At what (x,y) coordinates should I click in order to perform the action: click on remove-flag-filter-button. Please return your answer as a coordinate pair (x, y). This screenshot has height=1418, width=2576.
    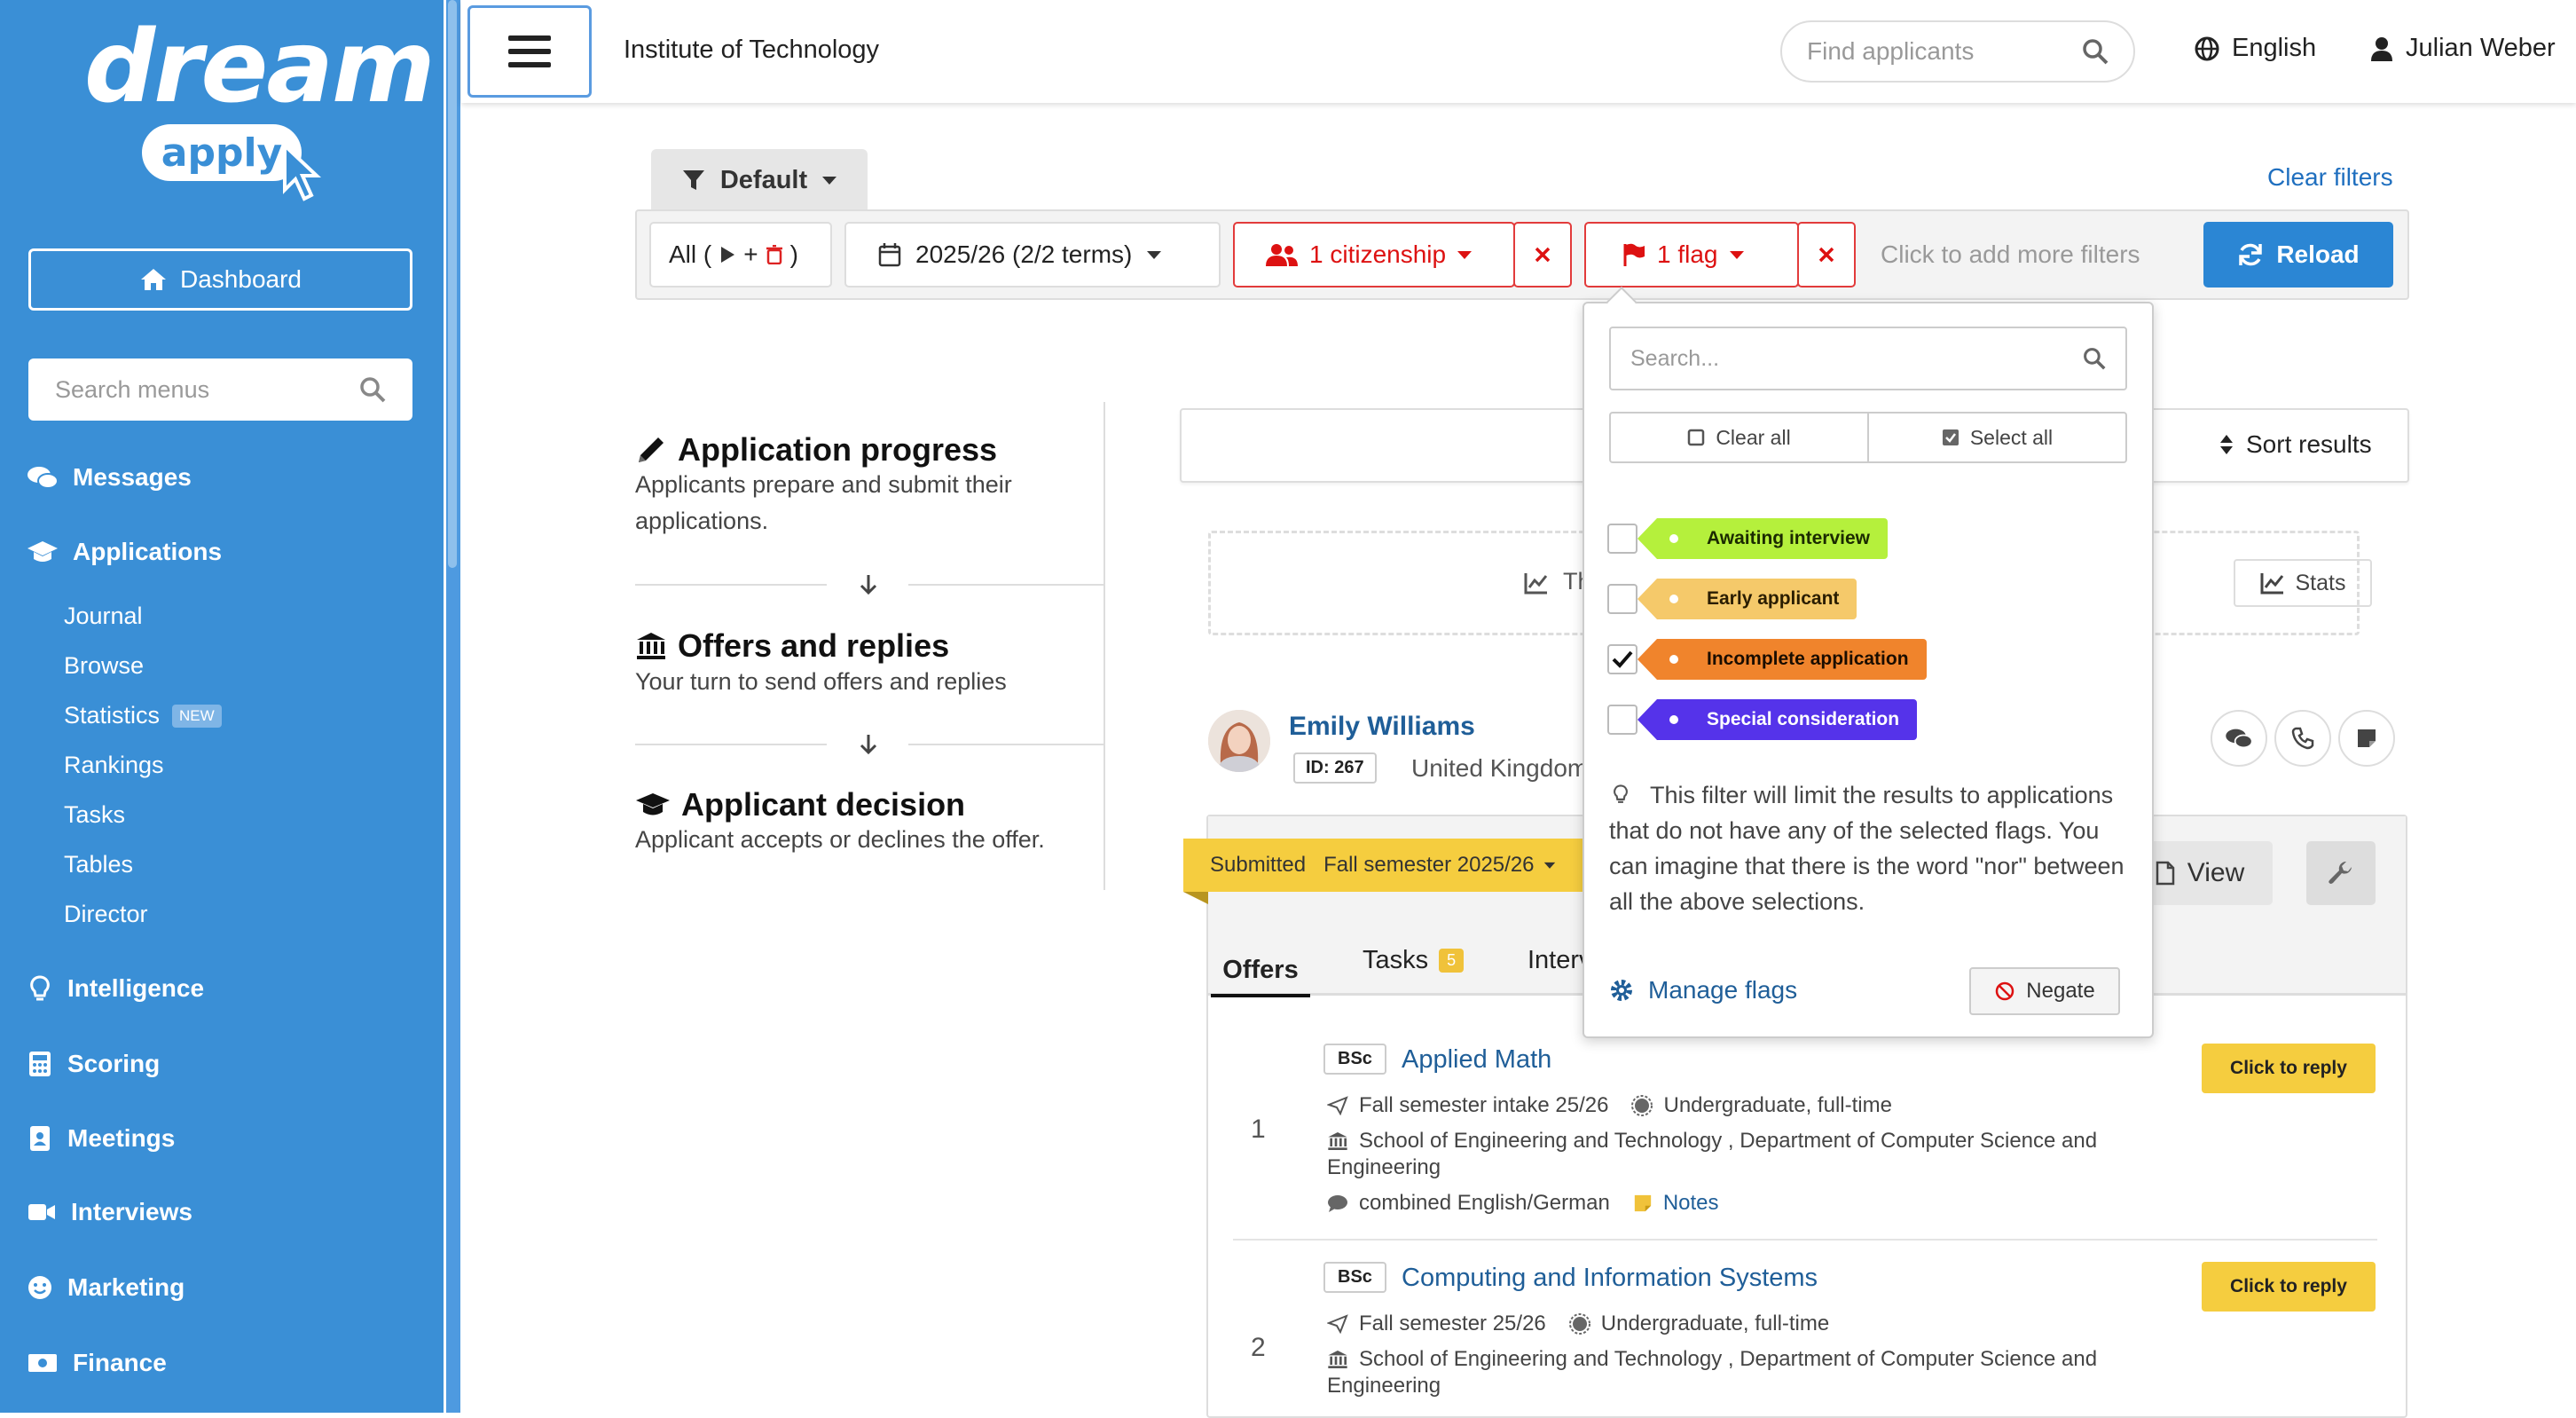
    Looking at the image, I should click on (1826, 255).